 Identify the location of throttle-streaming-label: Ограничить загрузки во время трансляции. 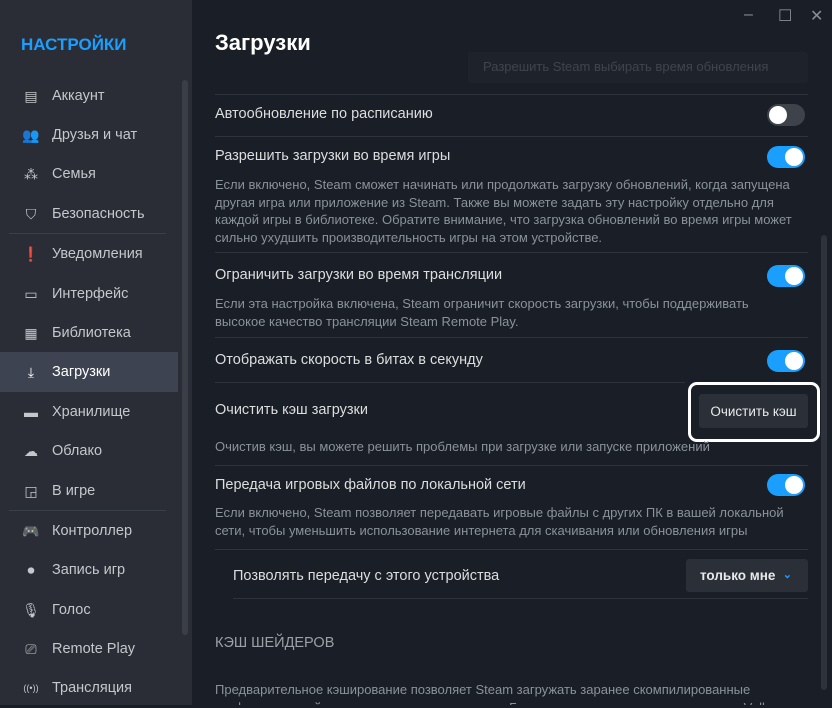
(359, 275).